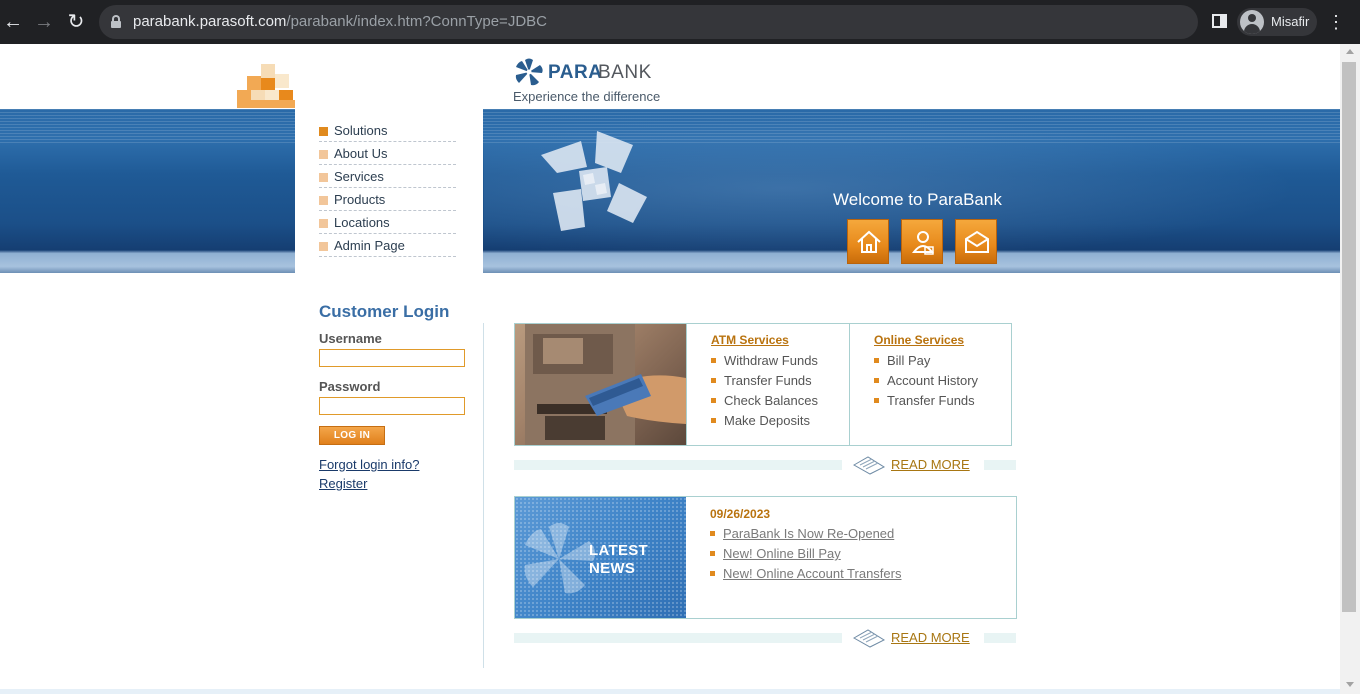 The width and height of the screenshot is (1360, 694). Describe the element at coordinates (392, 406) in the screenshot. I see `password-input` at that location.